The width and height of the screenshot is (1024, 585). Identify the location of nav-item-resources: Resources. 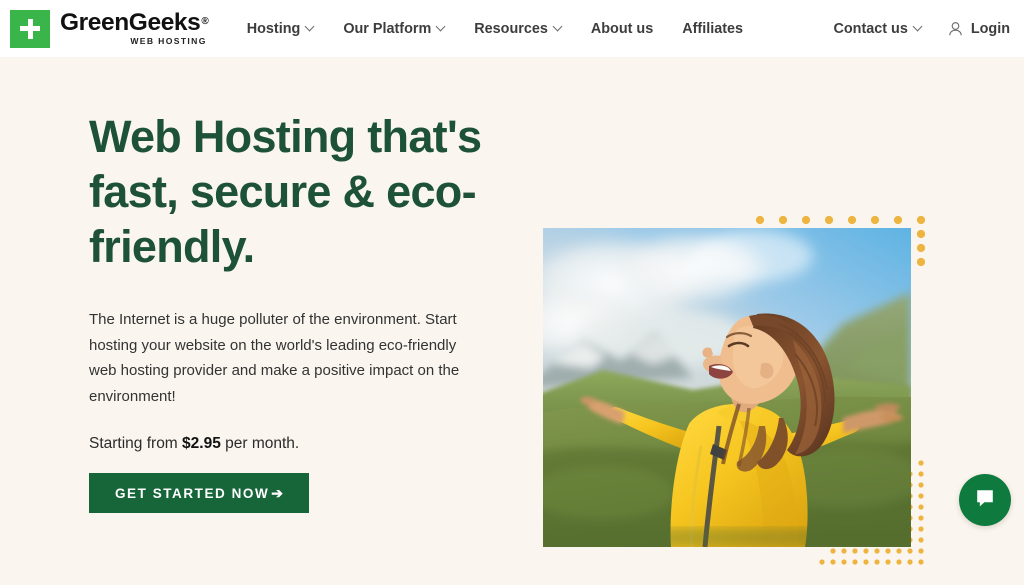
(518, 29).